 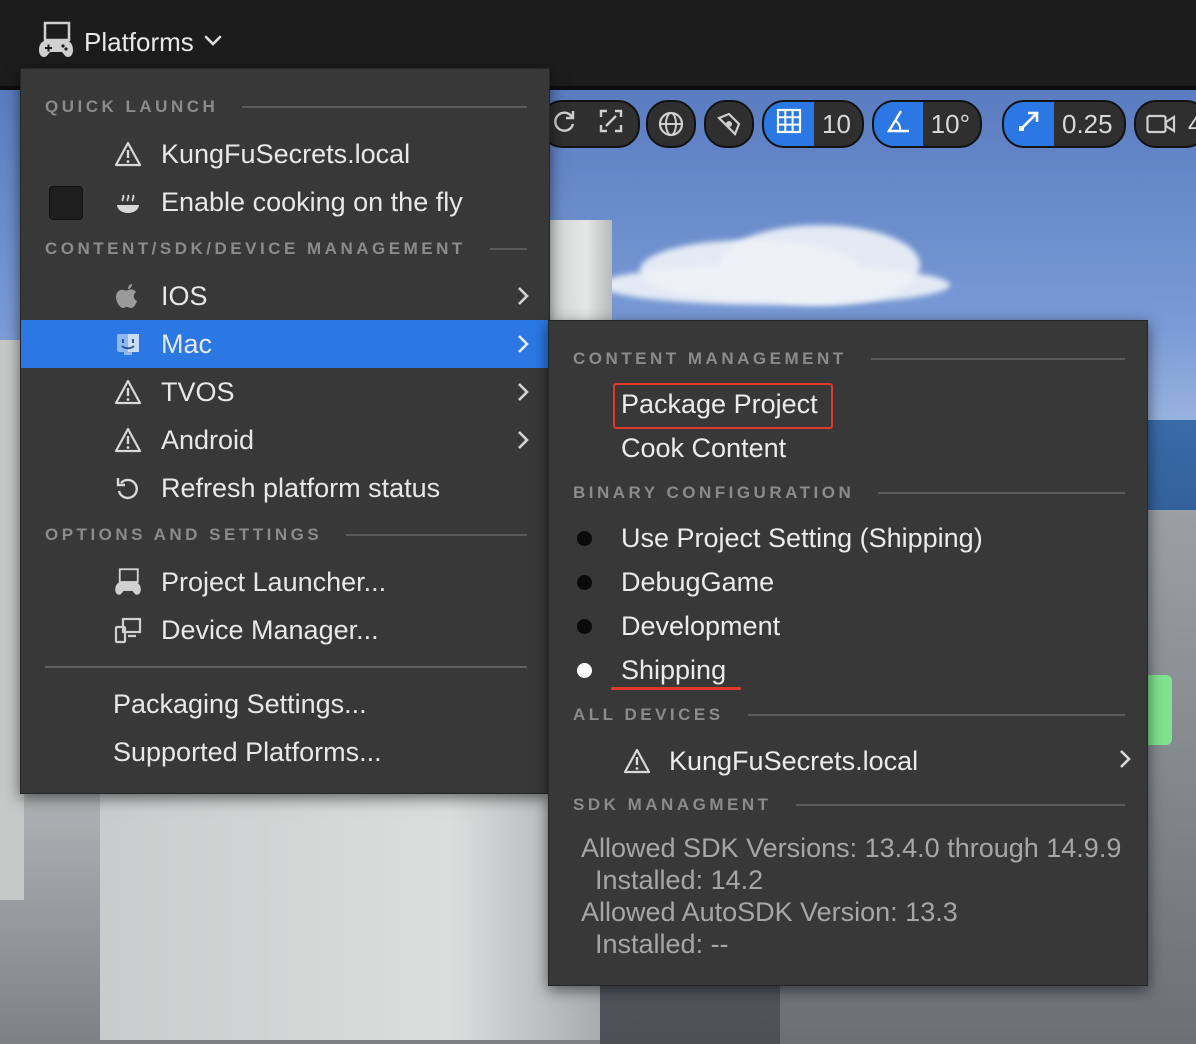 I want to click on quick-launch-device-label: KungFuSecrets.local, so click(x=286, y=153).